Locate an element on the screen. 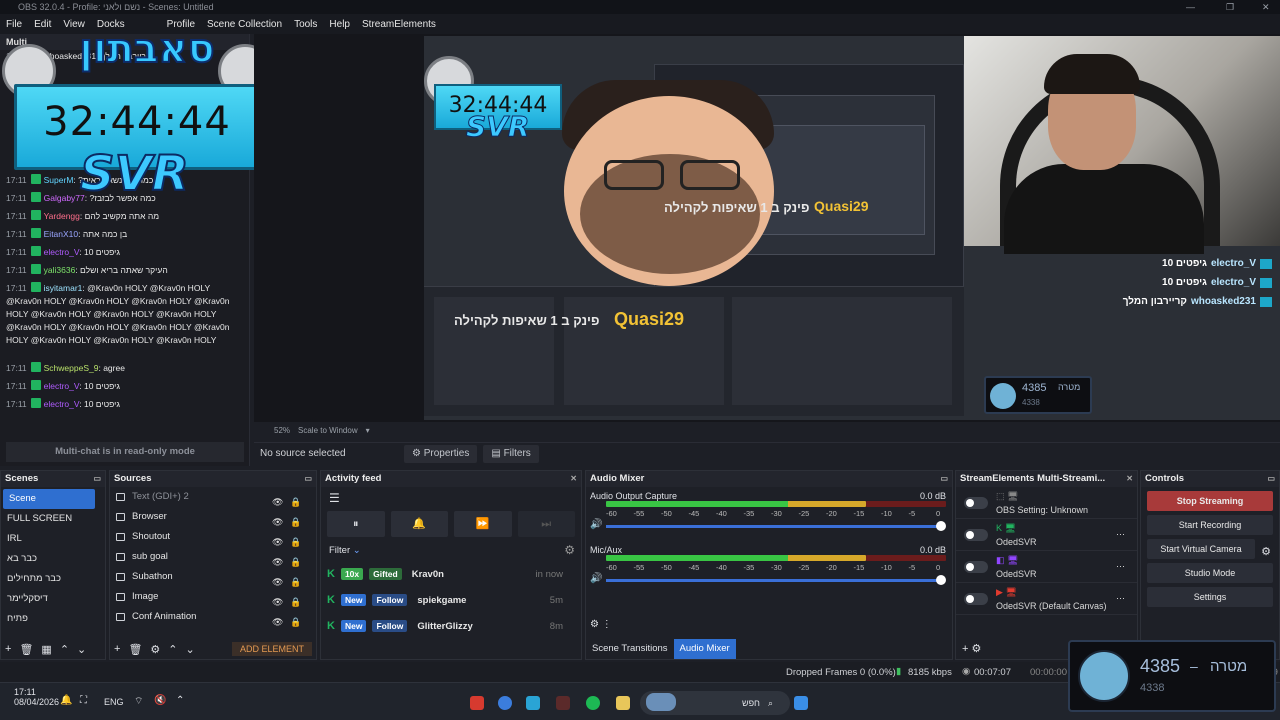  source-item: Browser 👁 🔒 is located at coordinates (213, 517).